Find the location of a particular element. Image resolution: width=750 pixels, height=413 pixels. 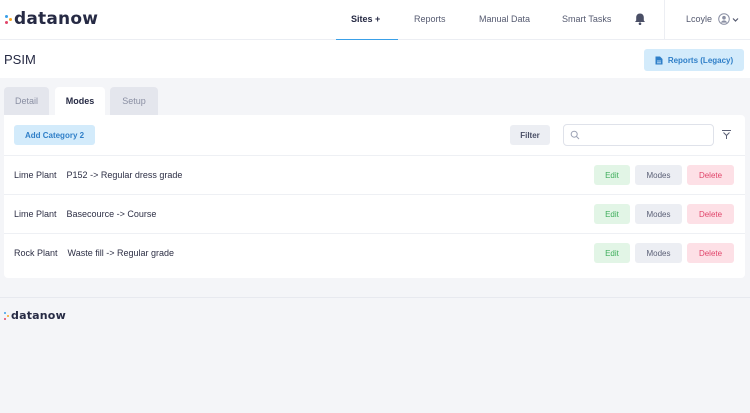

reports-legacy-label: Reports (Legacy) is located at coordinates (700, 60).